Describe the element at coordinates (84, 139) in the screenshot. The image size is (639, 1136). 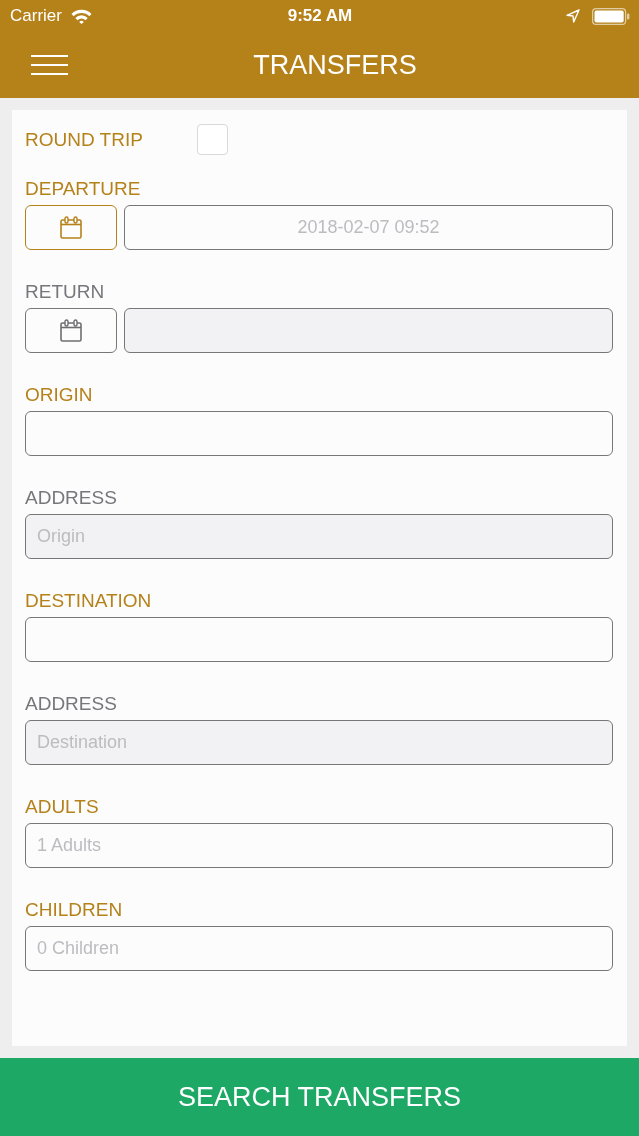
I see `round-trip-label: ROUND TRIP` at that location.